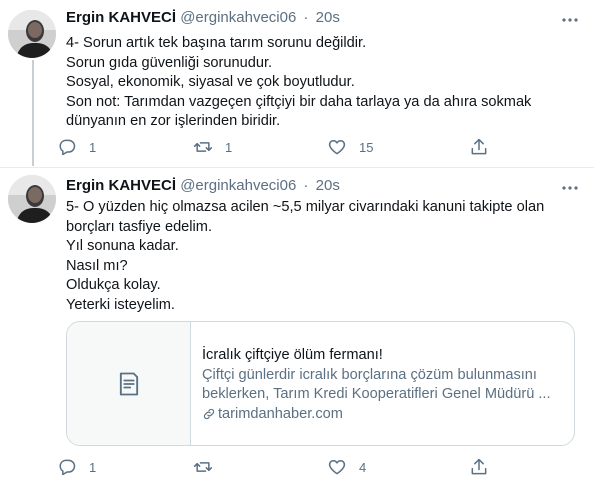 The width and height of the screenshot is (594, 489). Describe the element at coordinates (229, 147) in the screenshot. I see `retweet-count: 1` at that location.